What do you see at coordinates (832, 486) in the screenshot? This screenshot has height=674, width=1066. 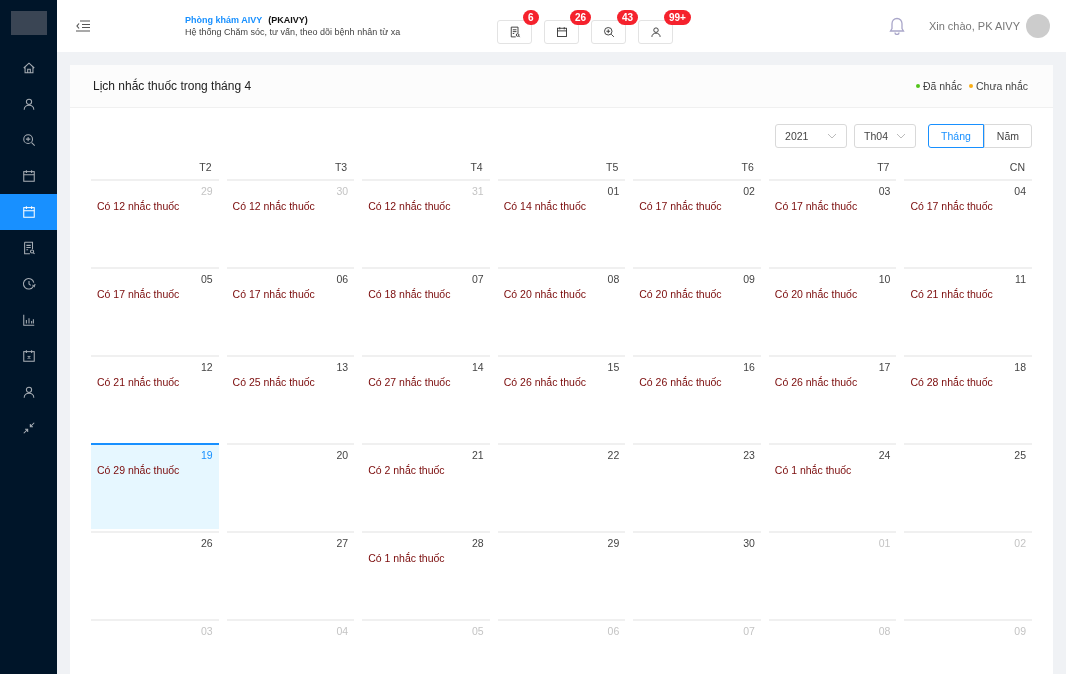 I see `day-cell: 24 Có 1 nhắc thuốc` at bounding box center [832, 486].